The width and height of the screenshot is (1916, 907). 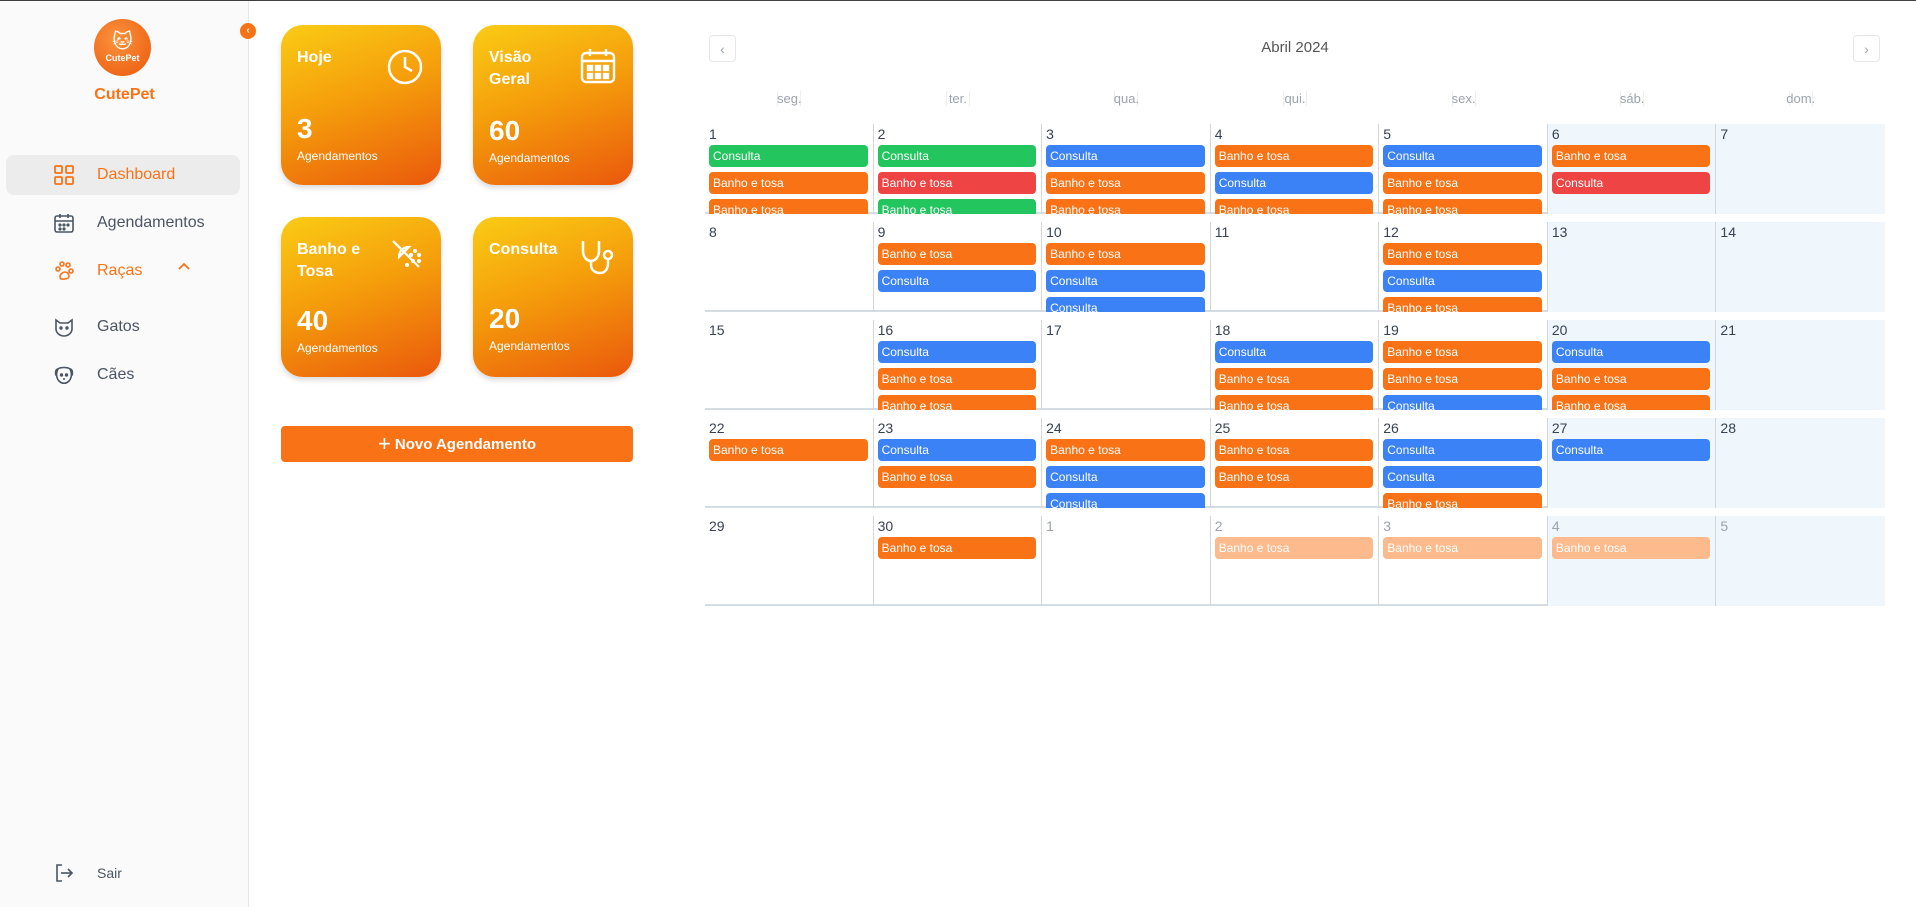 I want to click on calendar-day: 12 Banho e tosa Consulta Banho e tosa, so click(x=1463, y=267).